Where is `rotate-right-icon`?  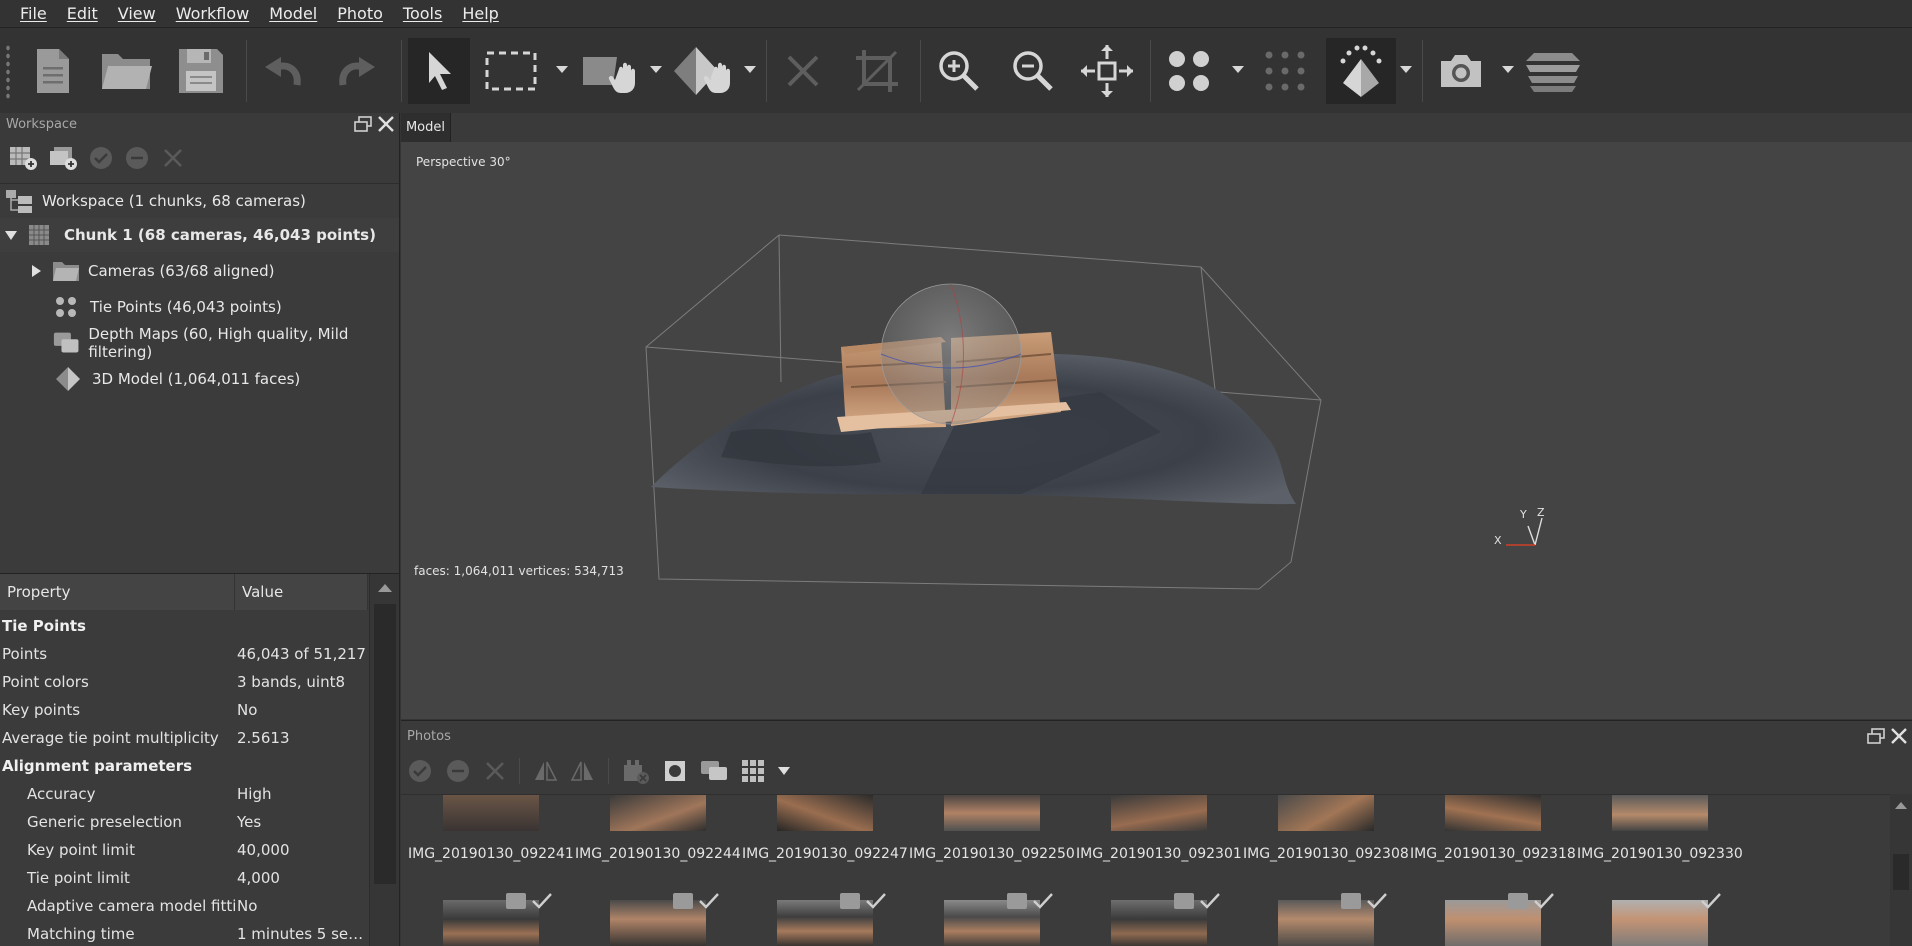
rotate-right-icon is located at coordinates (583, 771).